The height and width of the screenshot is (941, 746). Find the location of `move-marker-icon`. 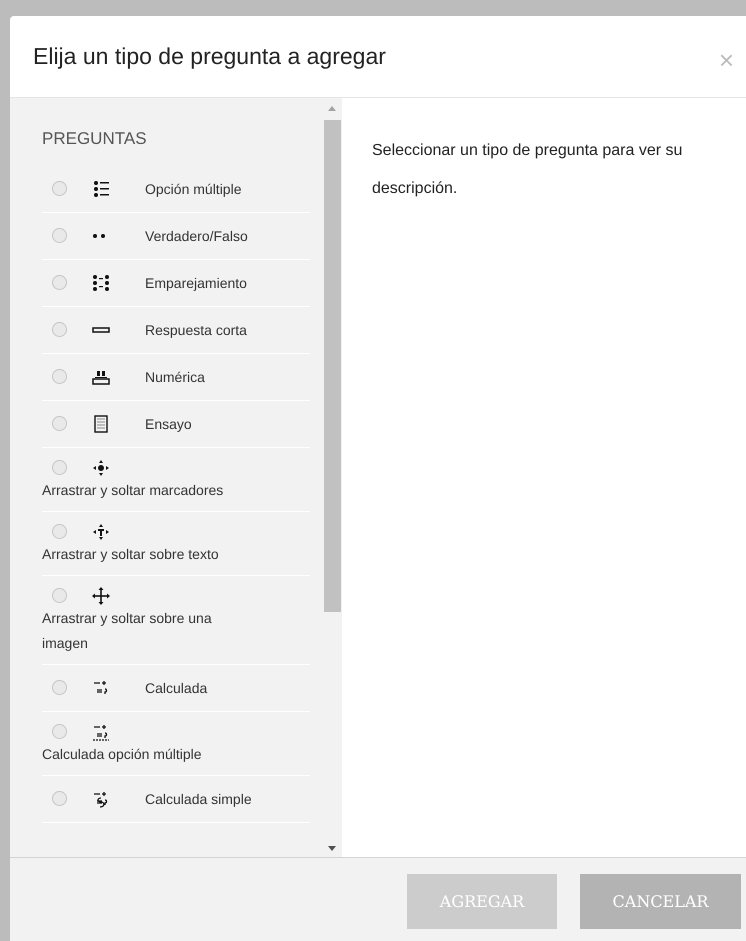

move-marker-icon is located at coordinates (101, 467).